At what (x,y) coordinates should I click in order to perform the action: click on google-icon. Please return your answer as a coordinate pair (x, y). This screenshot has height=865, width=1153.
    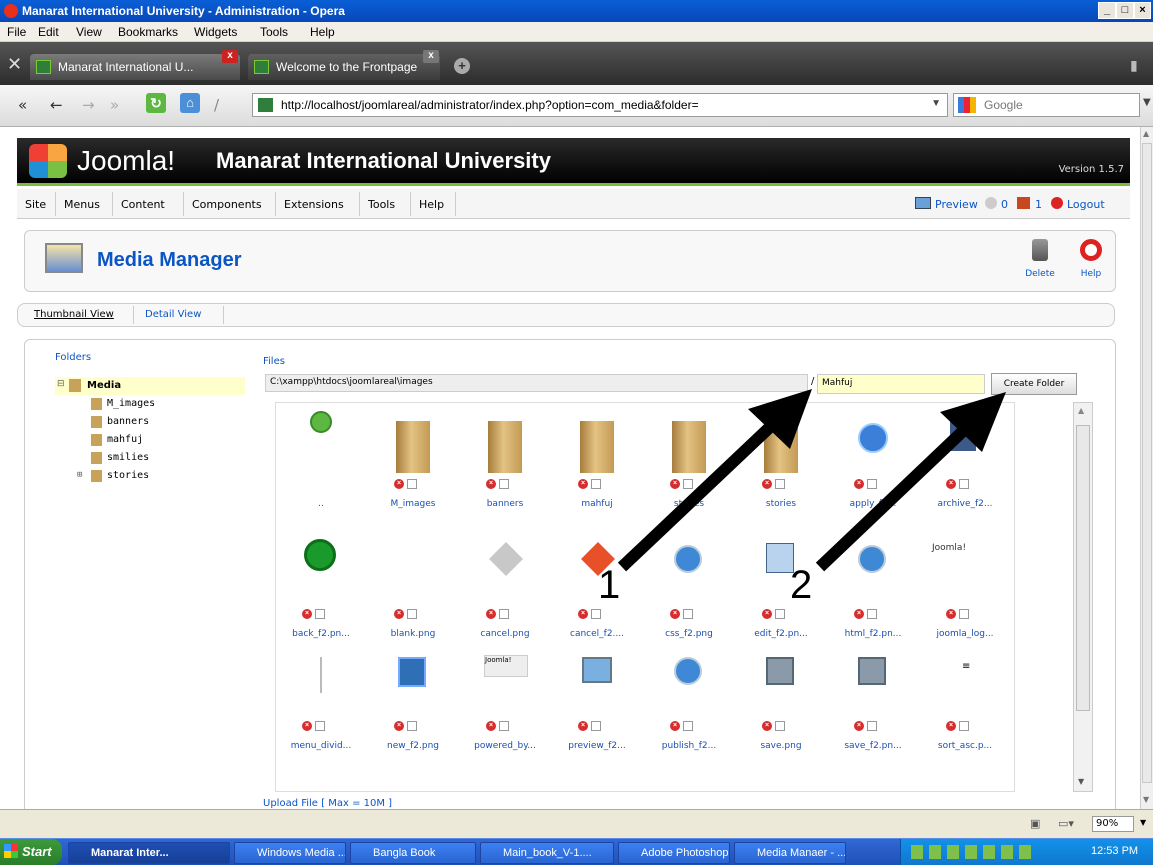
    Looking at the image, I should click on (967, 105).